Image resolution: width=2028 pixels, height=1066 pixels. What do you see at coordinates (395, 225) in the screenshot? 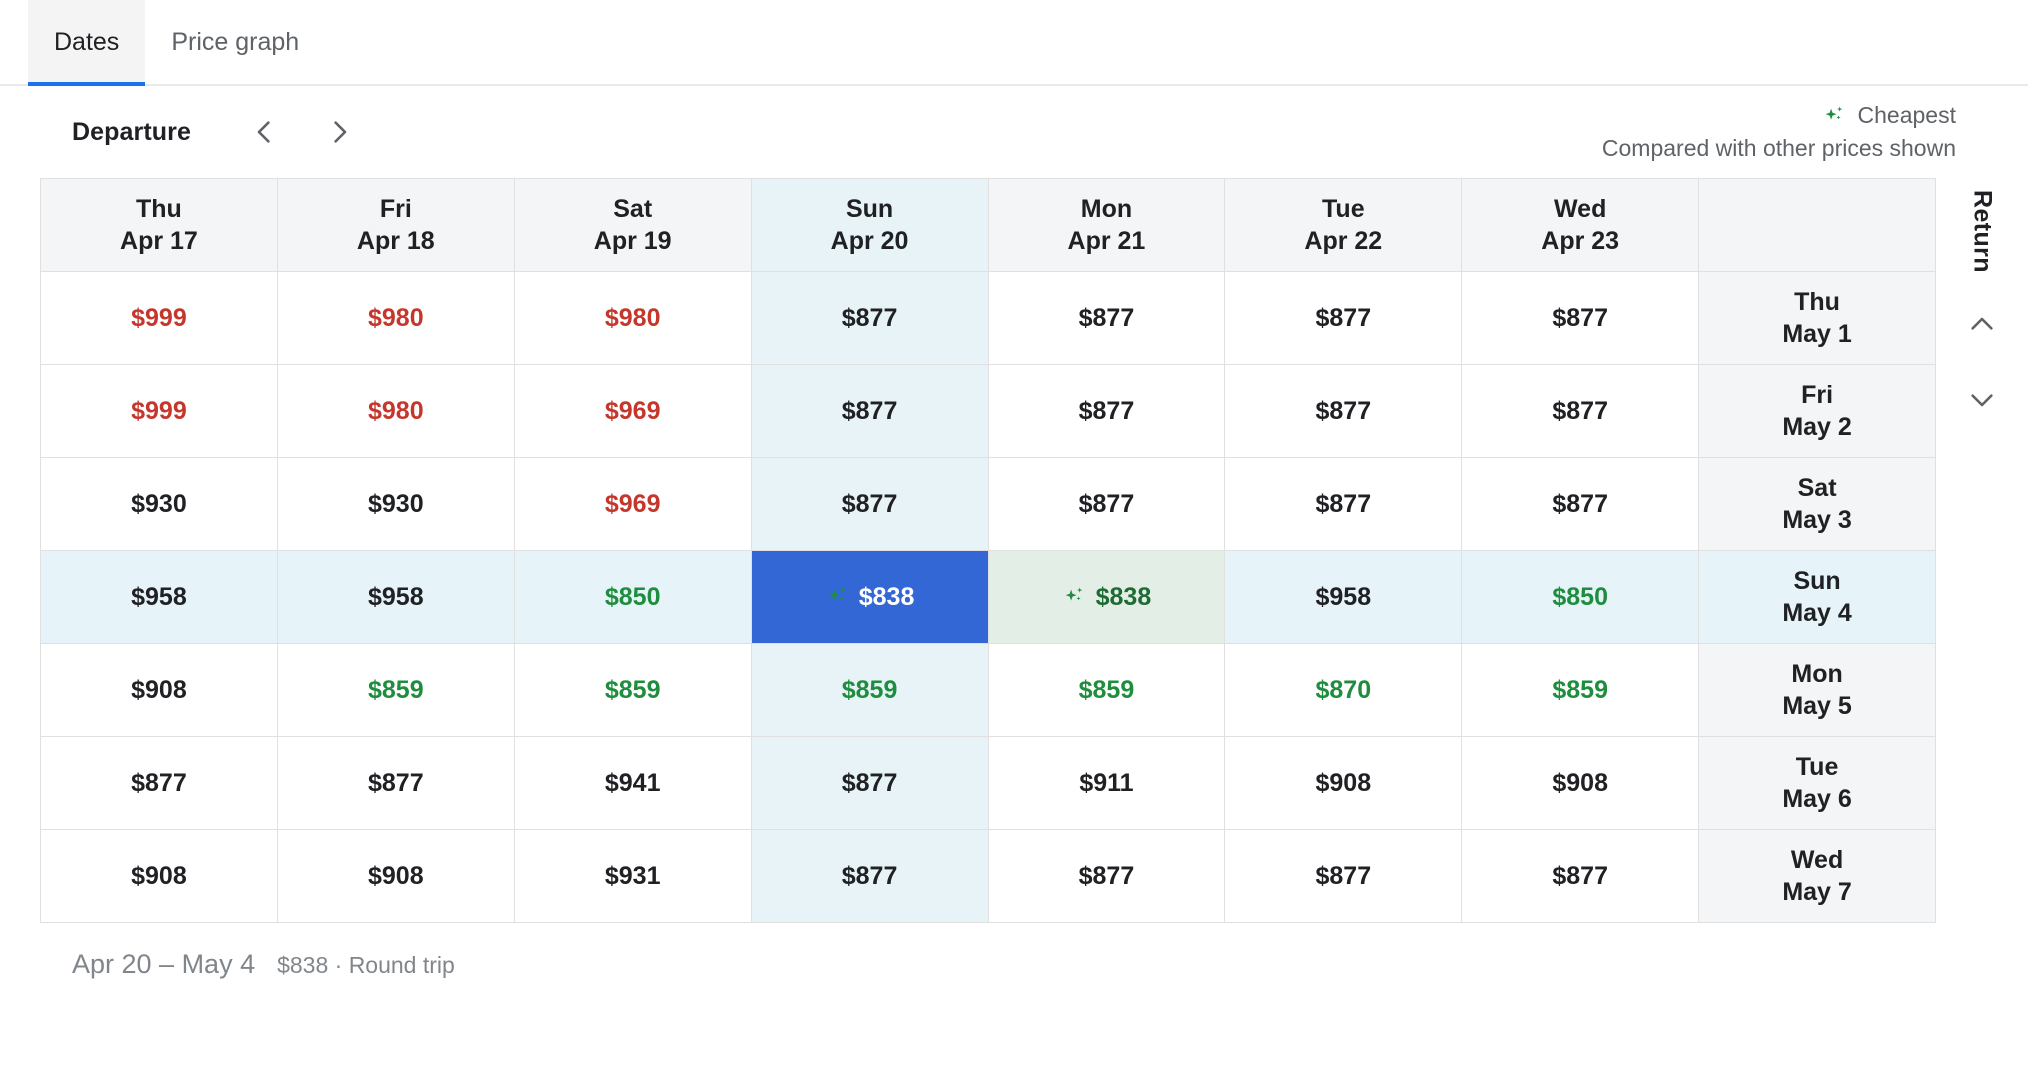
I see `departure-day-header: Fri Apr 18` at bounding box center [395, 225].